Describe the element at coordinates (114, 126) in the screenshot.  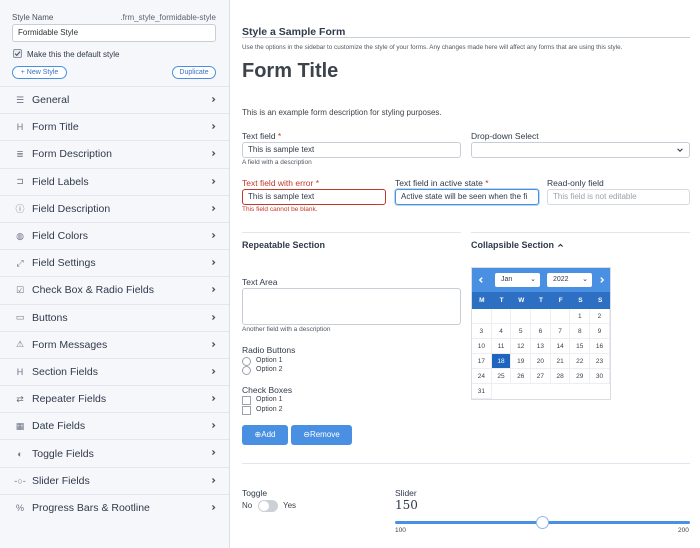
I see `sidebar-item-form-title: H Form Title` at that location.